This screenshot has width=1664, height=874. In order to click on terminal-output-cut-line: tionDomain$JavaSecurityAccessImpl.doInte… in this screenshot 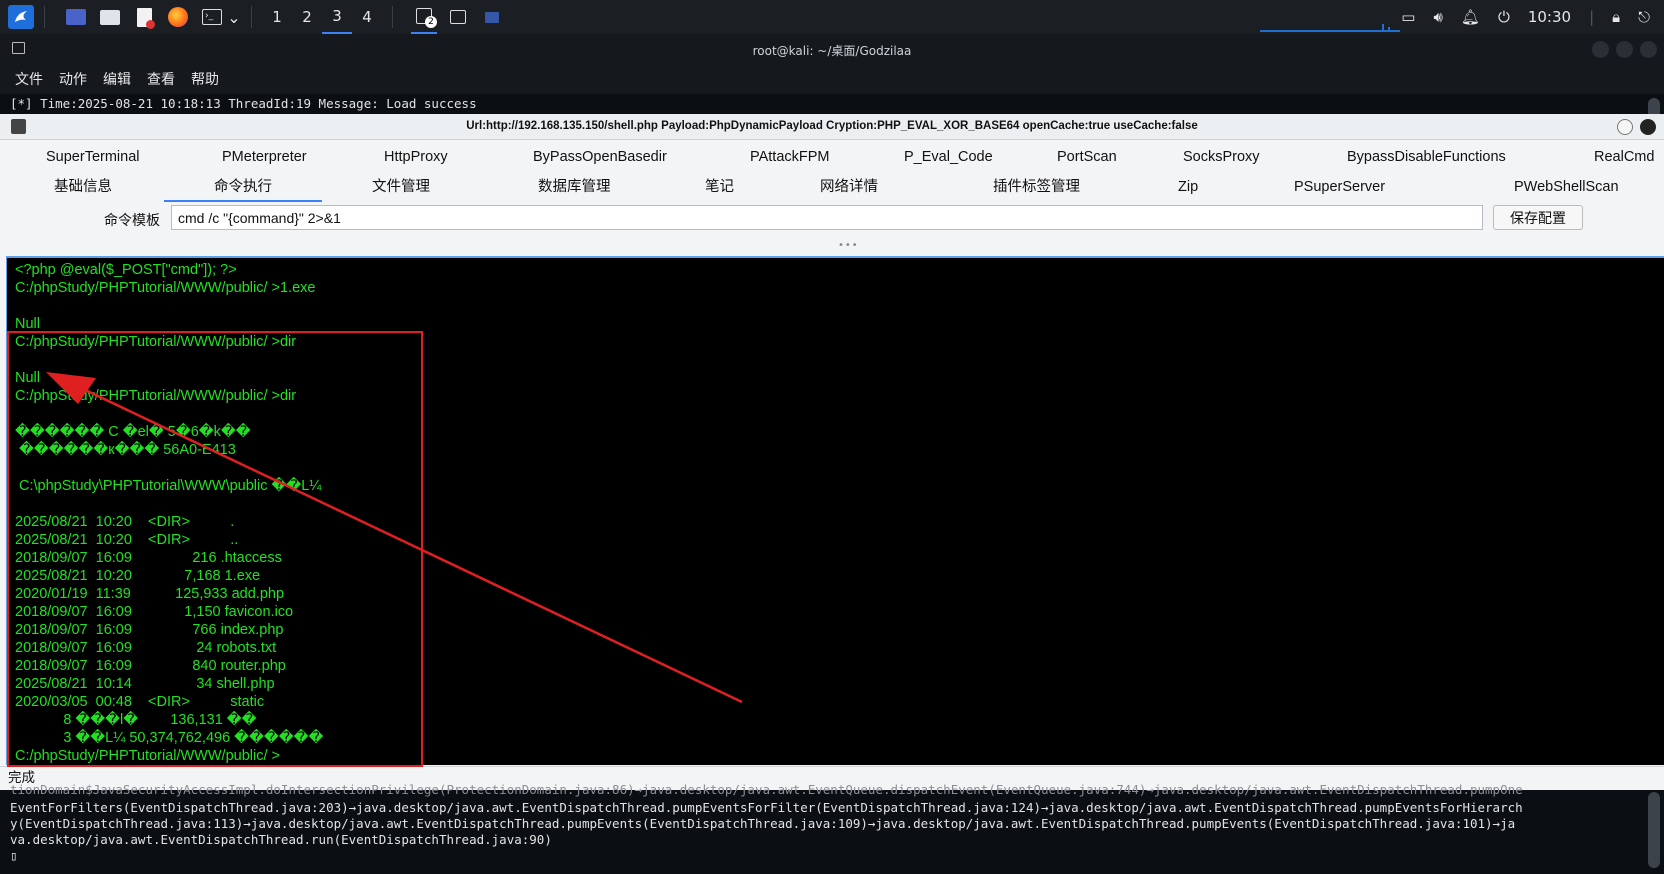, I will do `click(766, 789)`.